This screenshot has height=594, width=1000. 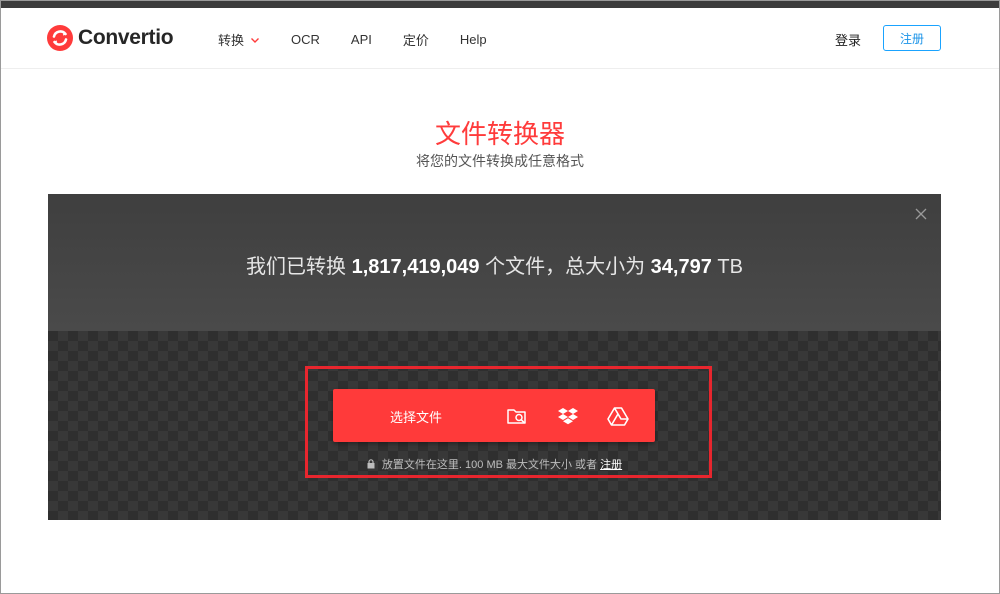 What do you see at coordinates (517, 416) in the screenshot?
I see `folder-search-icon` at bounding box center [517, 416].